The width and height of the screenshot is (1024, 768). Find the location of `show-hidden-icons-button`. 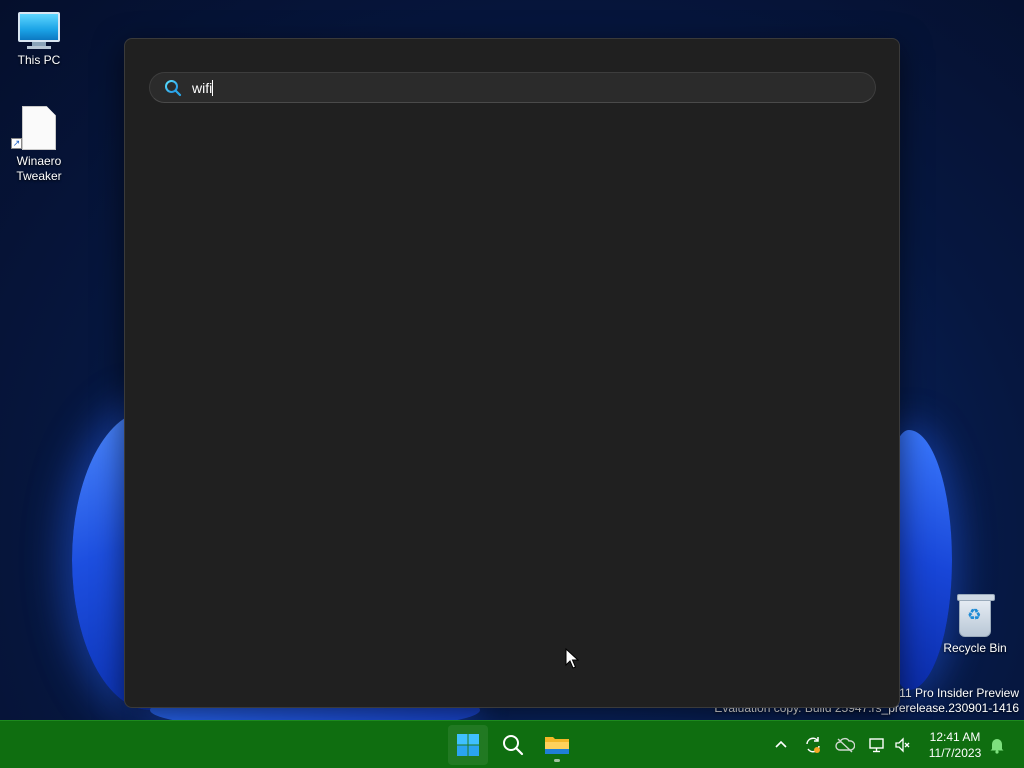

show-hidden-icons-button is located at coordinates (781, 744).